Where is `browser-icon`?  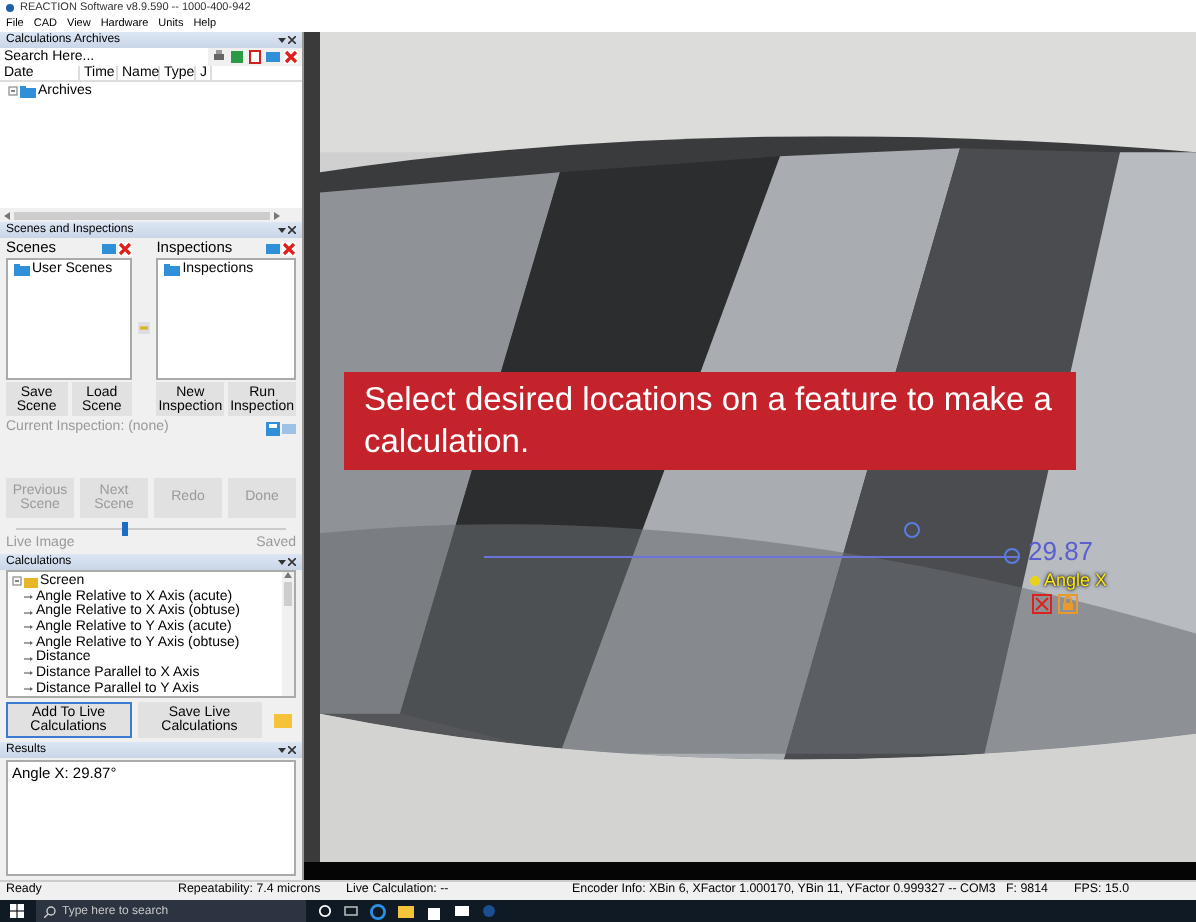
browser-icon is located at coordinates (378, 911).